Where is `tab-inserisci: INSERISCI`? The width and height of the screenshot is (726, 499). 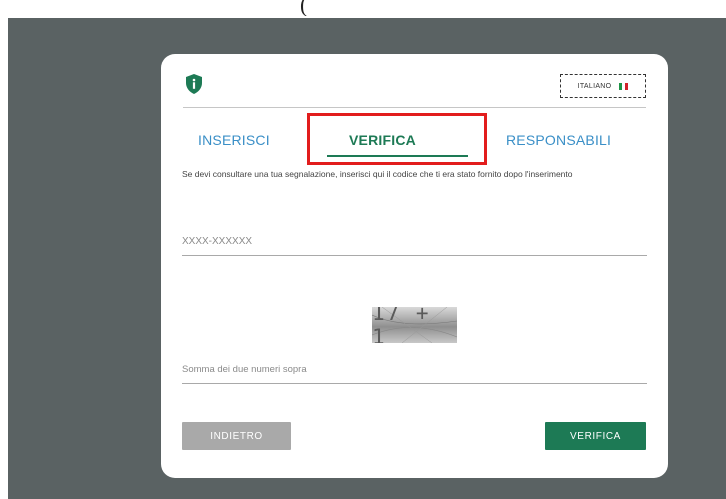 tab-inserisci: INSERISCI is located at coordinates (234, 140).